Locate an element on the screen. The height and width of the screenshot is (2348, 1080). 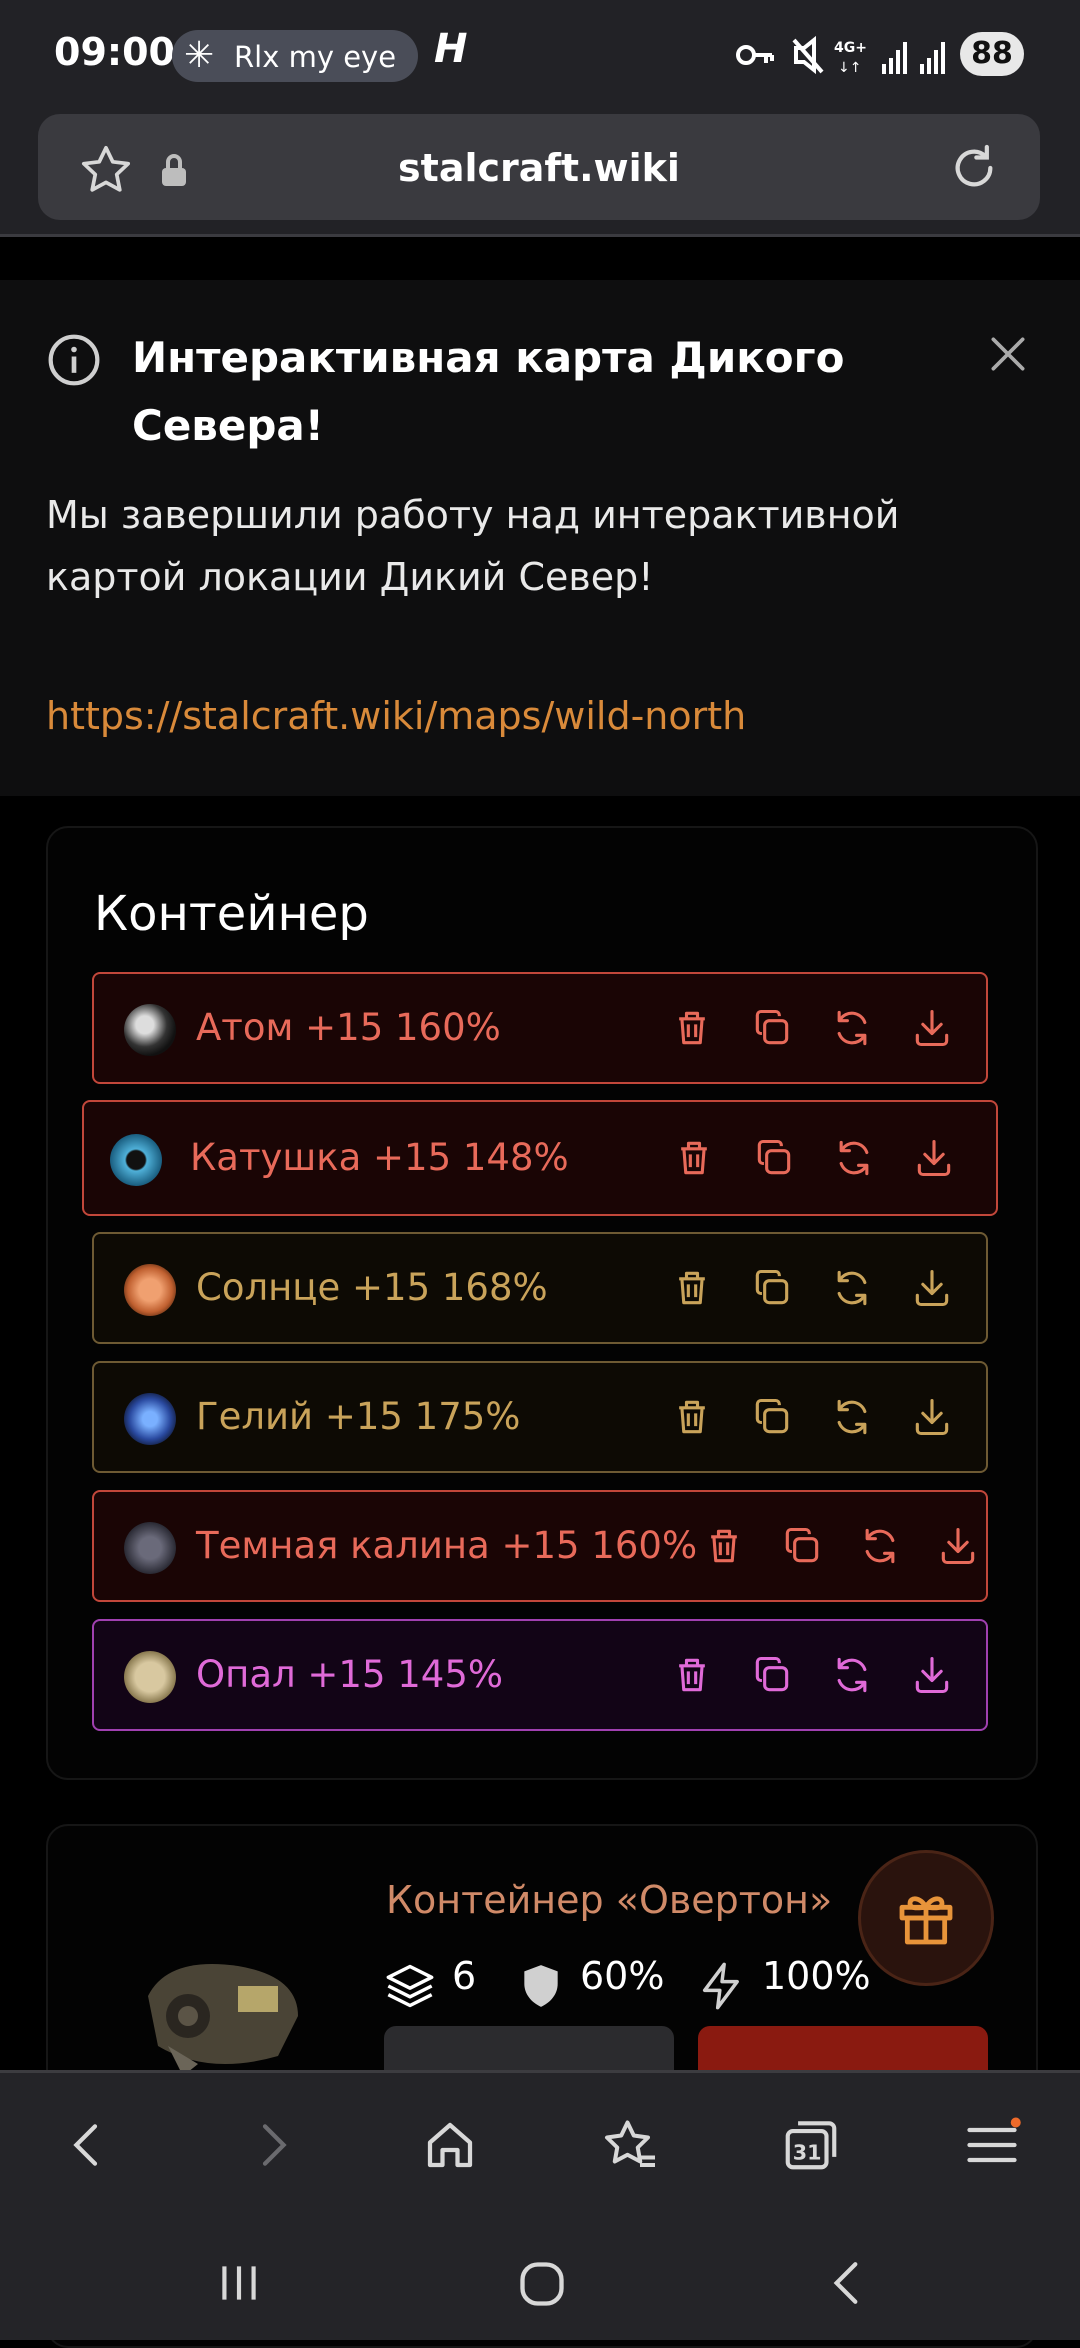
slots-value: 6 is located at coordinates (464, 1976).